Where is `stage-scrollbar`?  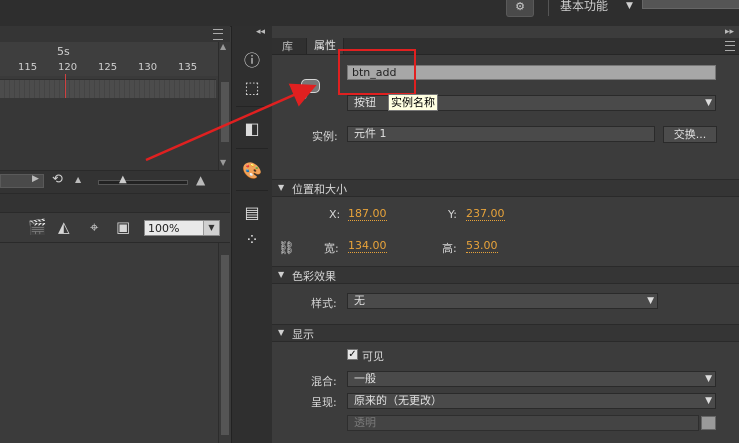 stage-scrollbar is located at coordinates (224, 343).